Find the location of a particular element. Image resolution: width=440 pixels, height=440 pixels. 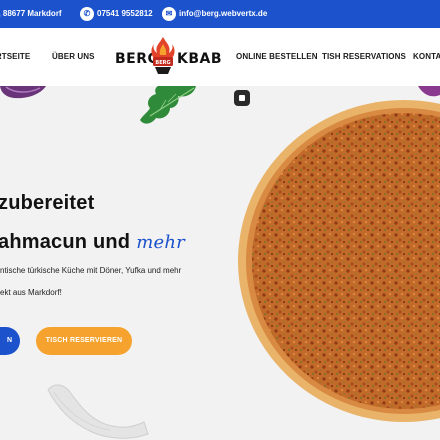

nav-reservations: TISH RESERVATIONS is located at coordinates (364, 56).